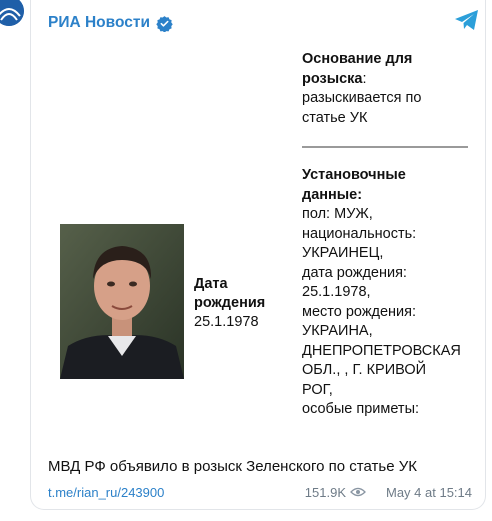  Describe the element at coordinates (211, 284) in the screenshot. I see `dob-label-line1: Дата` at that location.